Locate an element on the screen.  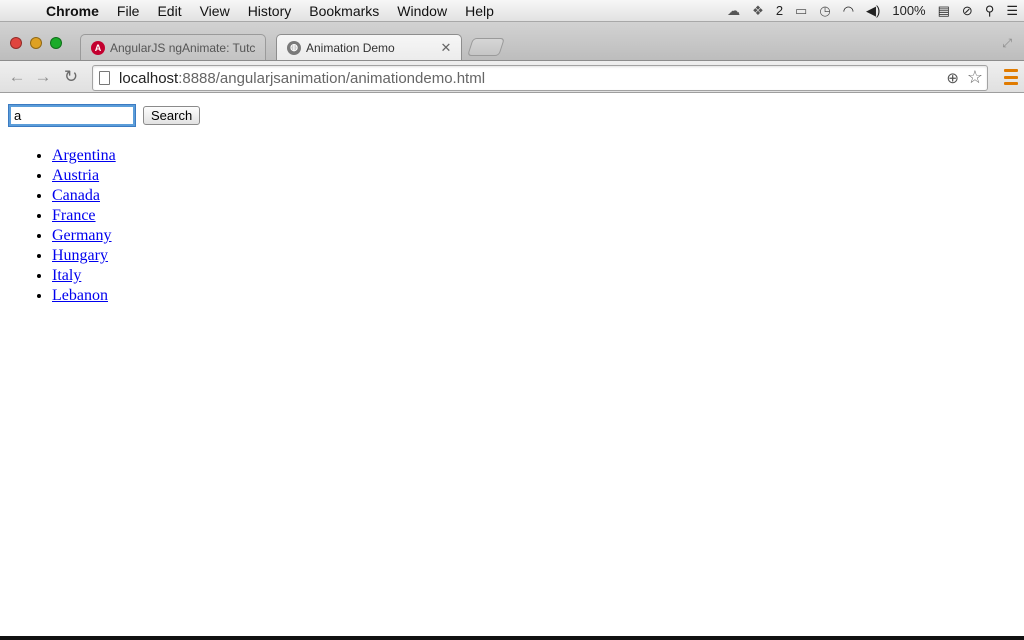
country-link-lebanon: Lebanon is located at coordinates (80, 295).